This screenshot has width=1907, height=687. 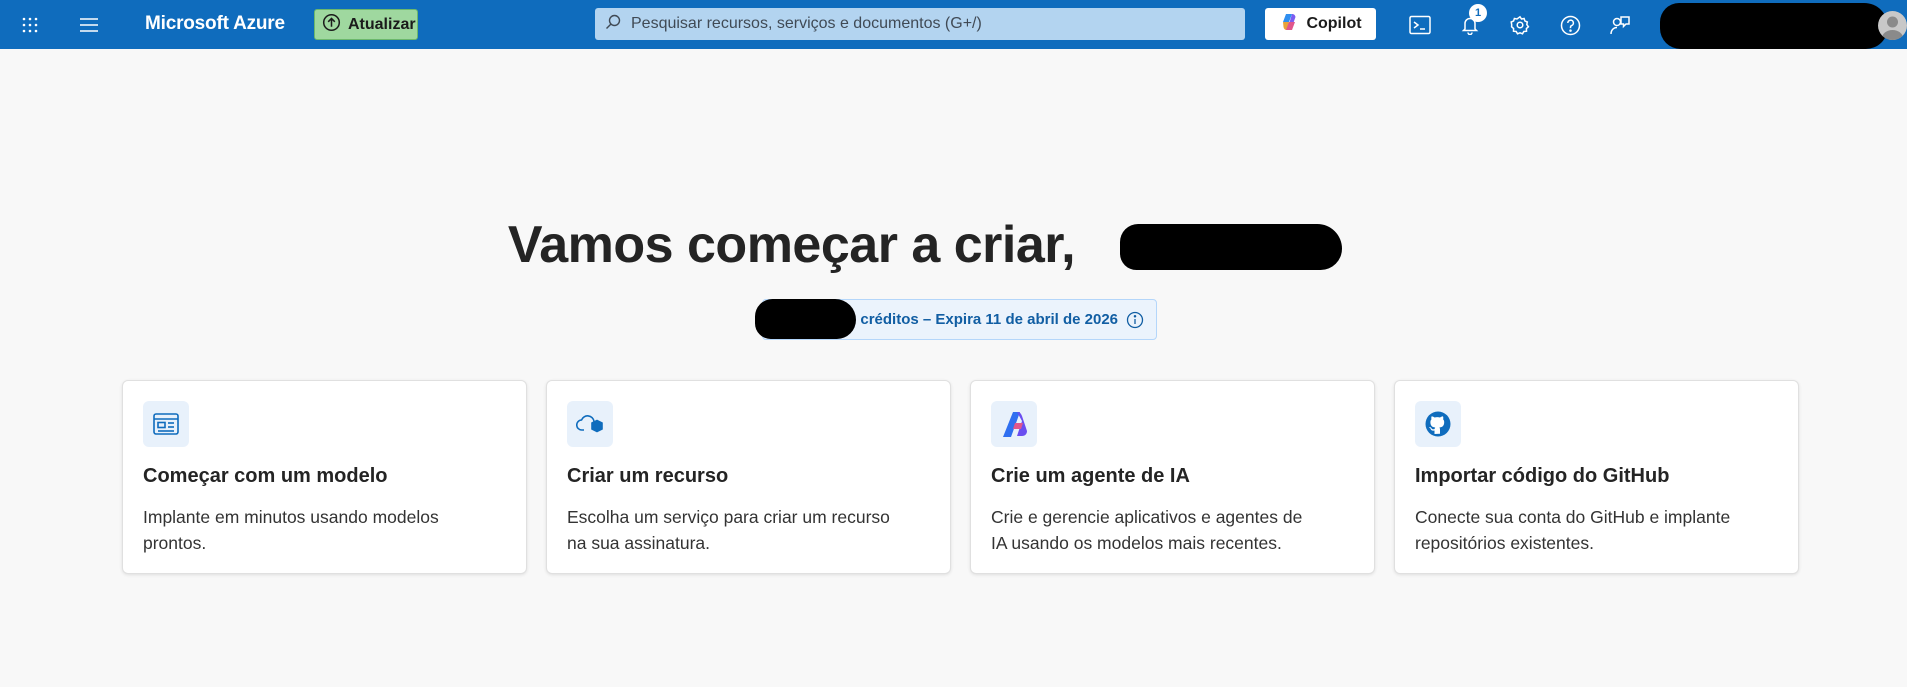 What do you see at coordinates (976, 319) in the screenshot?
I see `credits-text: em créditos – Expira 11 de abril de 2026` at bounding box center [976, 319].